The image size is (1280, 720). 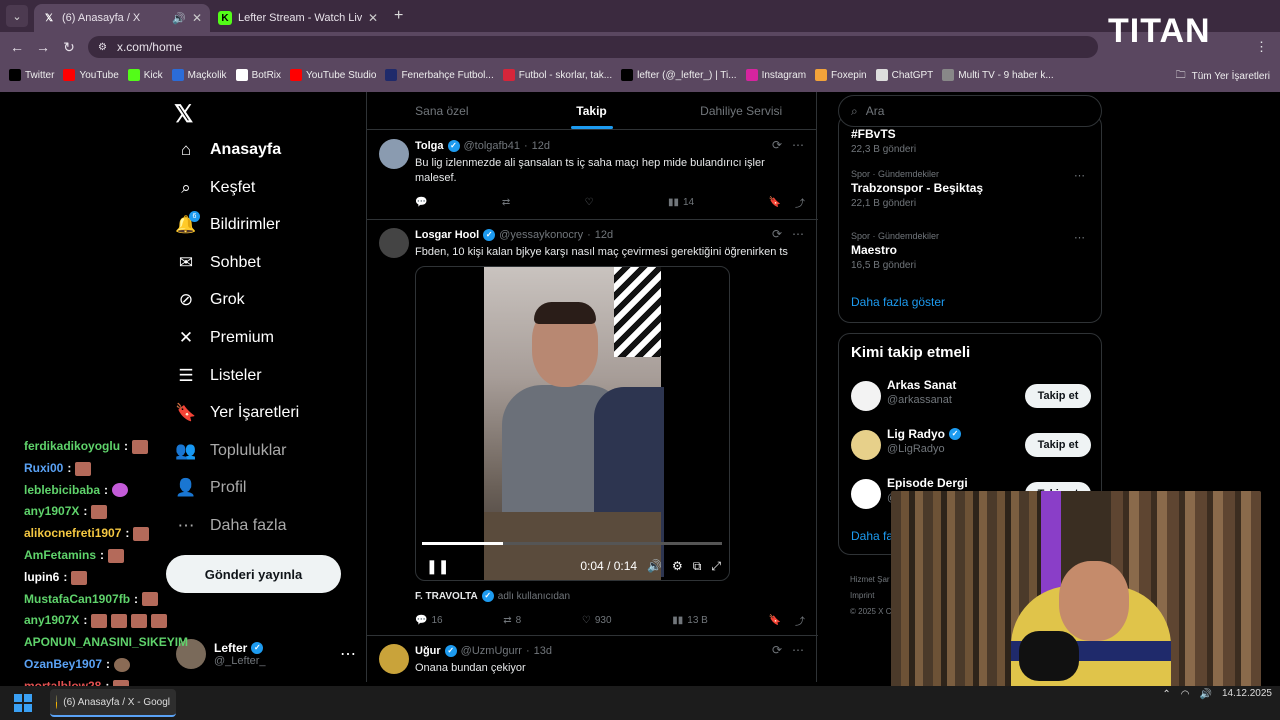 I want to click on site-info-icon: ⚙, so click(x=102, y=47).